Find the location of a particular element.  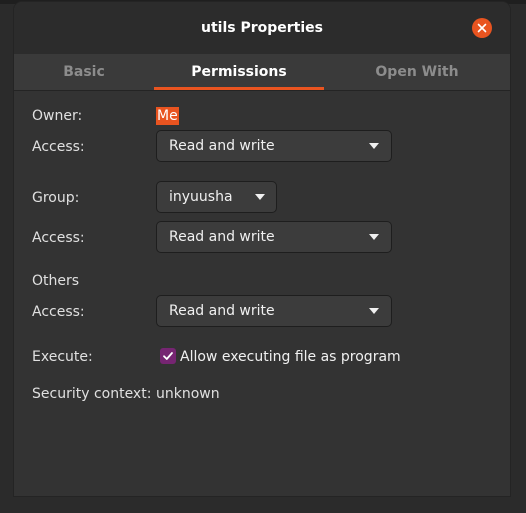

group-dropdown: inyuusha is located at coordinates (216, 197).